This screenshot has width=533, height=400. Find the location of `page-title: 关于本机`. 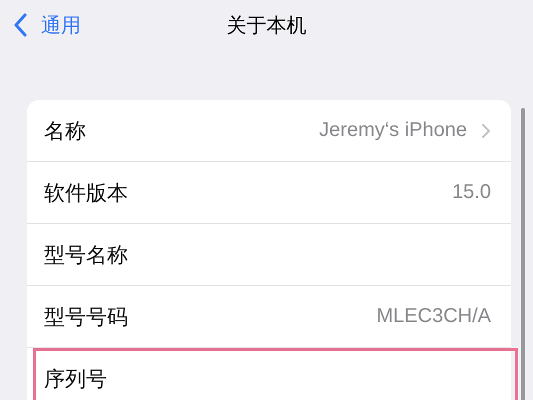

page-title: 关于本机 is located at coordinates (267, 25).